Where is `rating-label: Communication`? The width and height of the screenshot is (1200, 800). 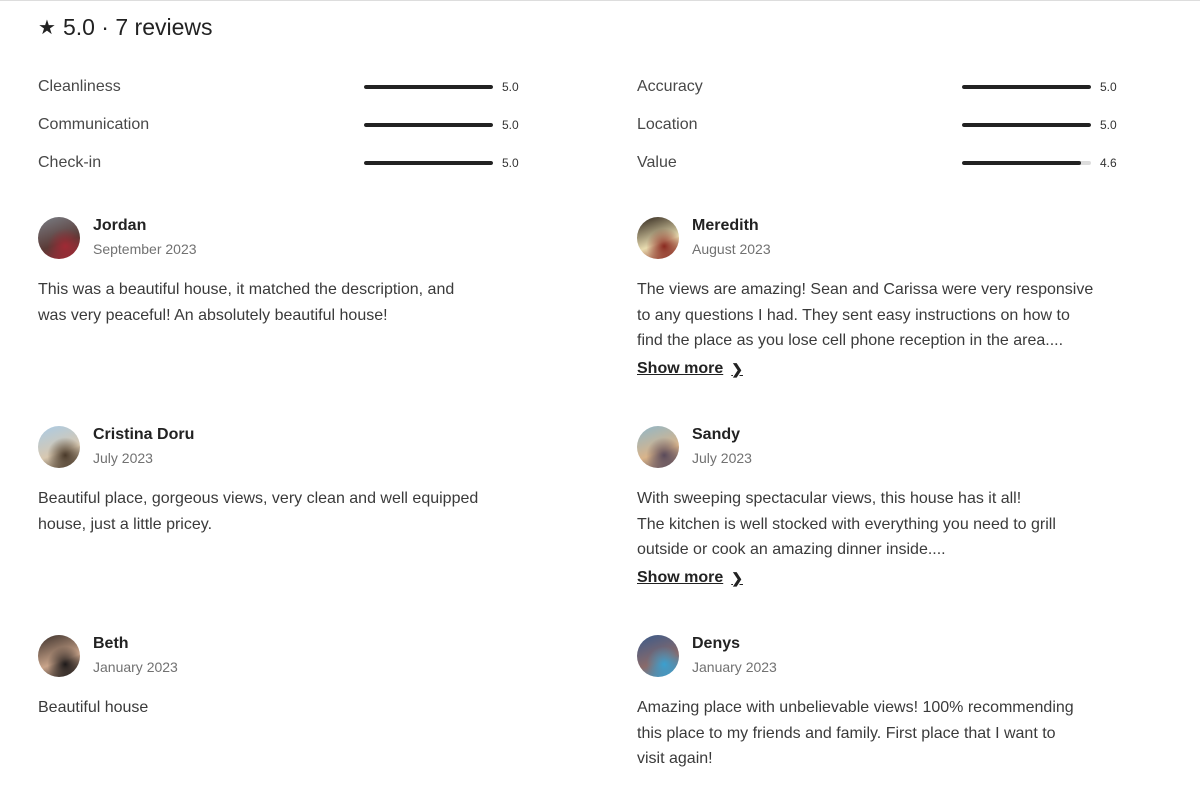 rating-label: Communication is located at coordinates (94, 124).